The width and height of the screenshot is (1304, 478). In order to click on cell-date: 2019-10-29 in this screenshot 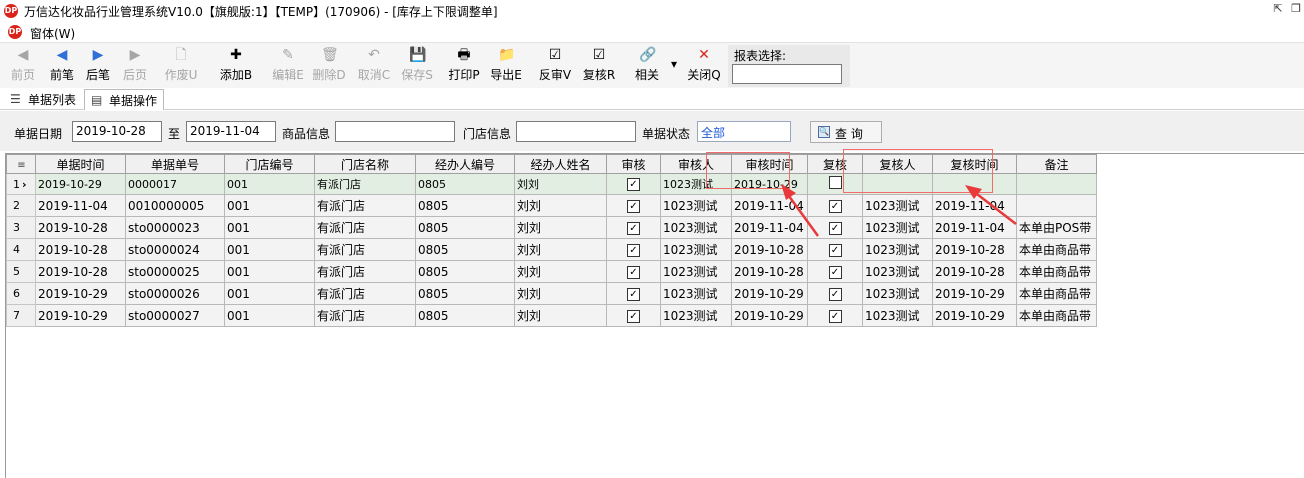, I will do `click(80, 184)`.